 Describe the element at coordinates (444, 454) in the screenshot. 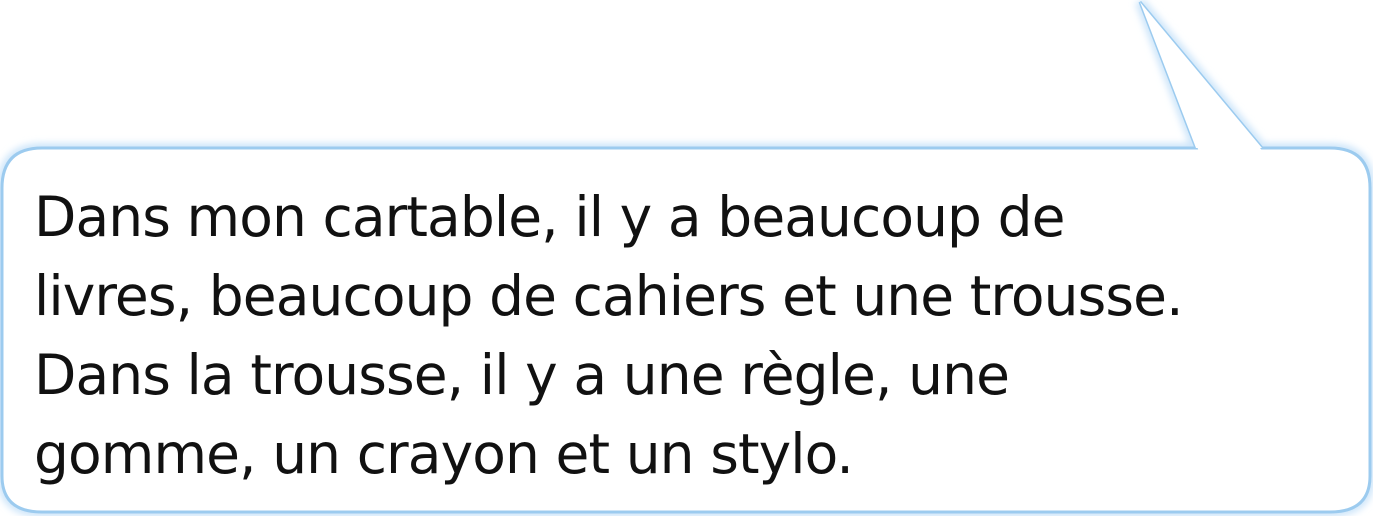

I see `speech-line: gomme, un crayon et un stylo.` at that location.